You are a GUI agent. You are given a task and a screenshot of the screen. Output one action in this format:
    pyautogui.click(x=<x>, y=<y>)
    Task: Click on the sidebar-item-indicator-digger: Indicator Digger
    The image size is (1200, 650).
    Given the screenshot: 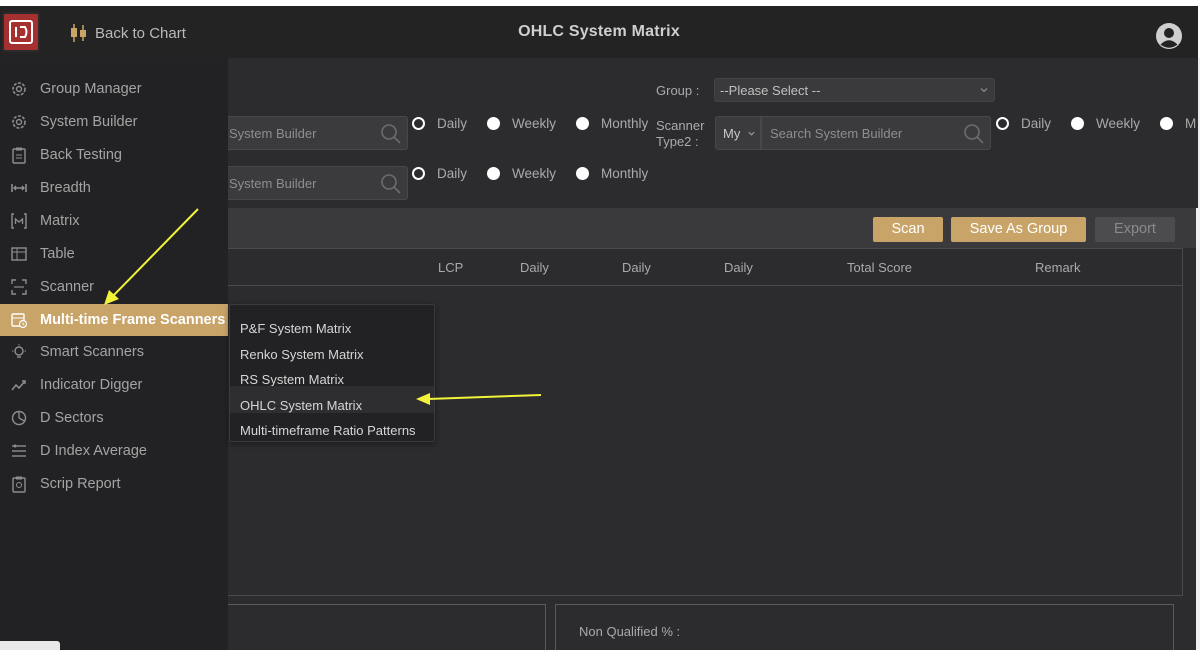 What is the action you would take?
    pyautogui.click(x=114, y=385)
    